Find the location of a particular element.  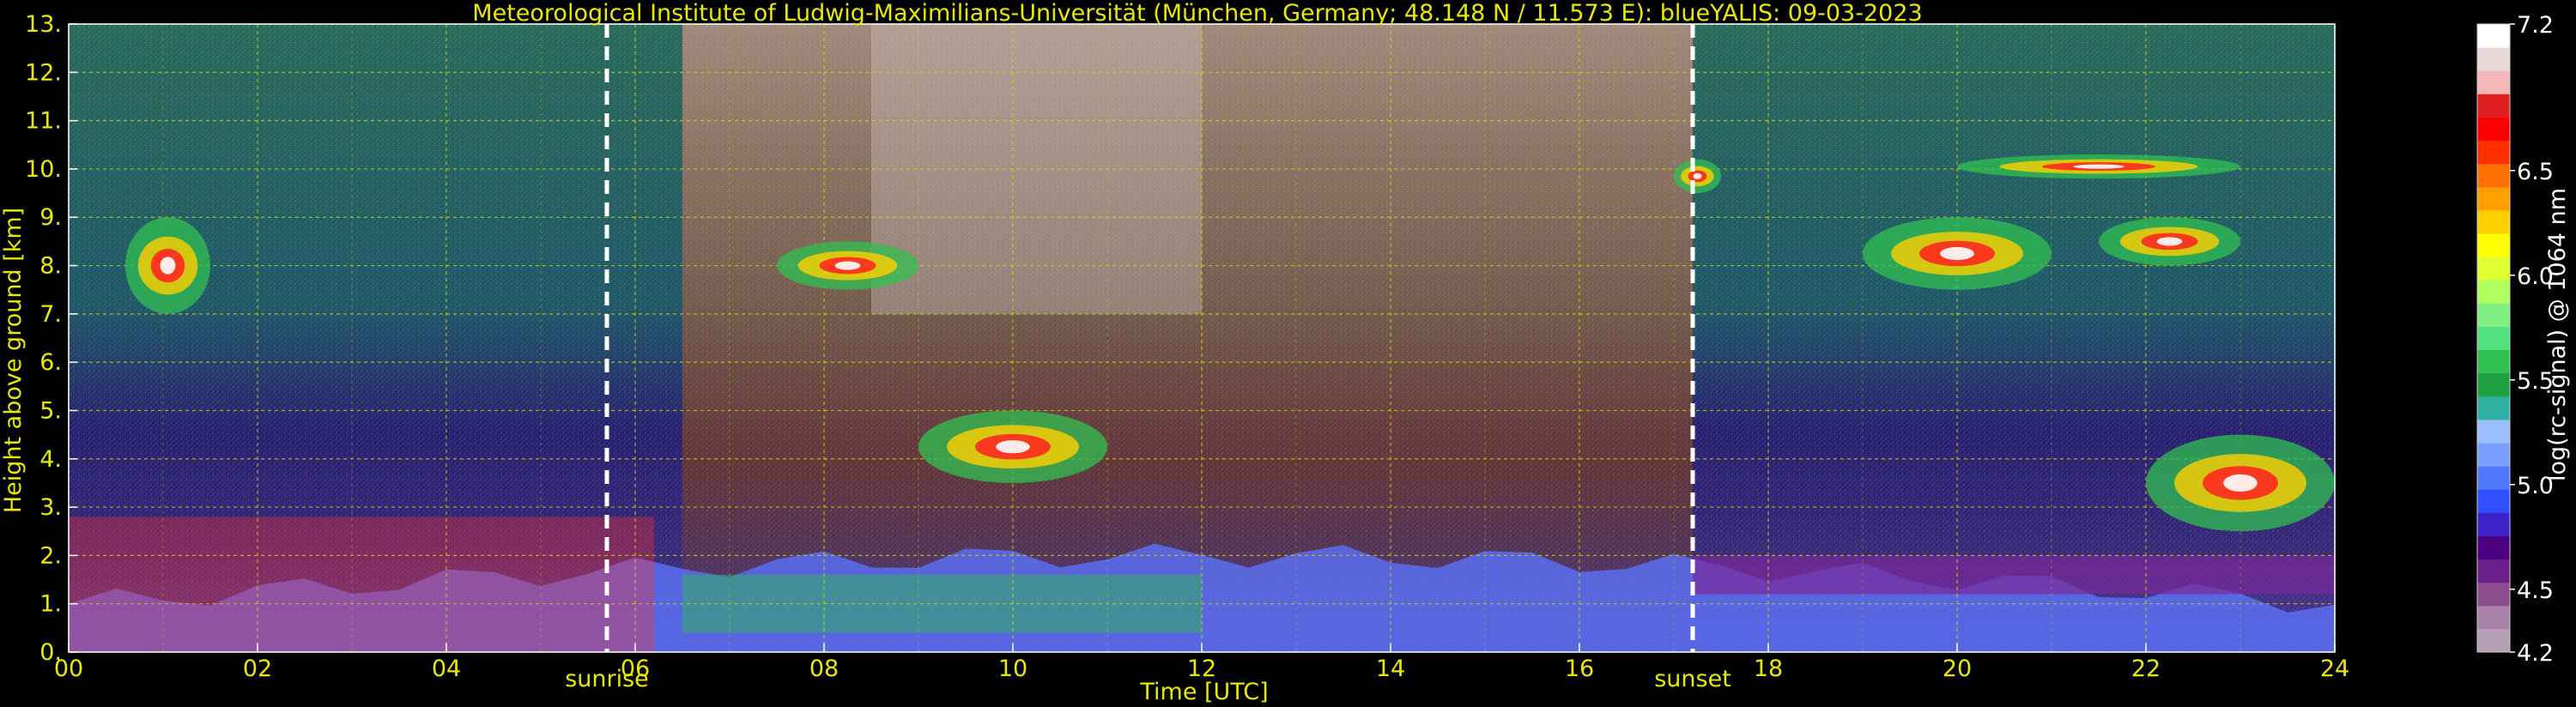

x-tick-label: 18 is located at coordinates (1768, 669).